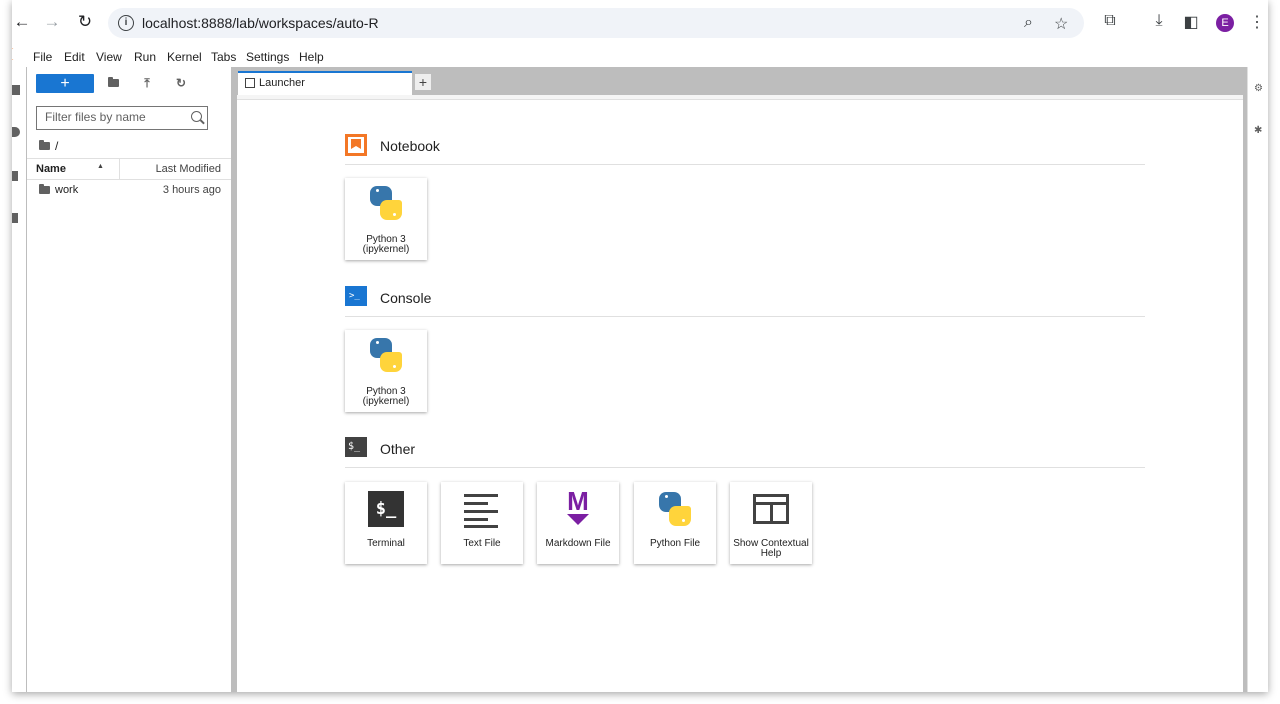 The image size is (1280, 704). Describe the element at coordinates (1159, 21) in the screenshot. I see `download-icon: ⤓` at that location.